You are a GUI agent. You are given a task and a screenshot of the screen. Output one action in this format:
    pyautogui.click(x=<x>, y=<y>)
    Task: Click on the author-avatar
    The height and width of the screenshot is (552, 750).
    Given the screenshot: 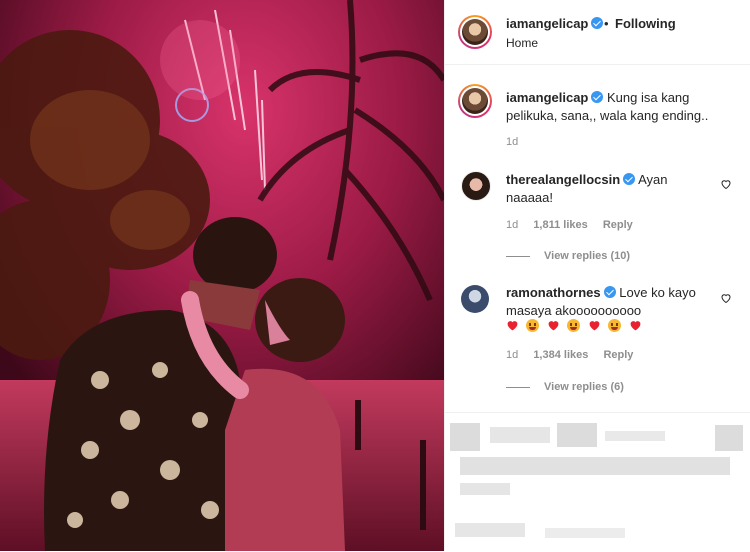 What is the action you would take?
    pyautogui.click(x=475, y=32)
    